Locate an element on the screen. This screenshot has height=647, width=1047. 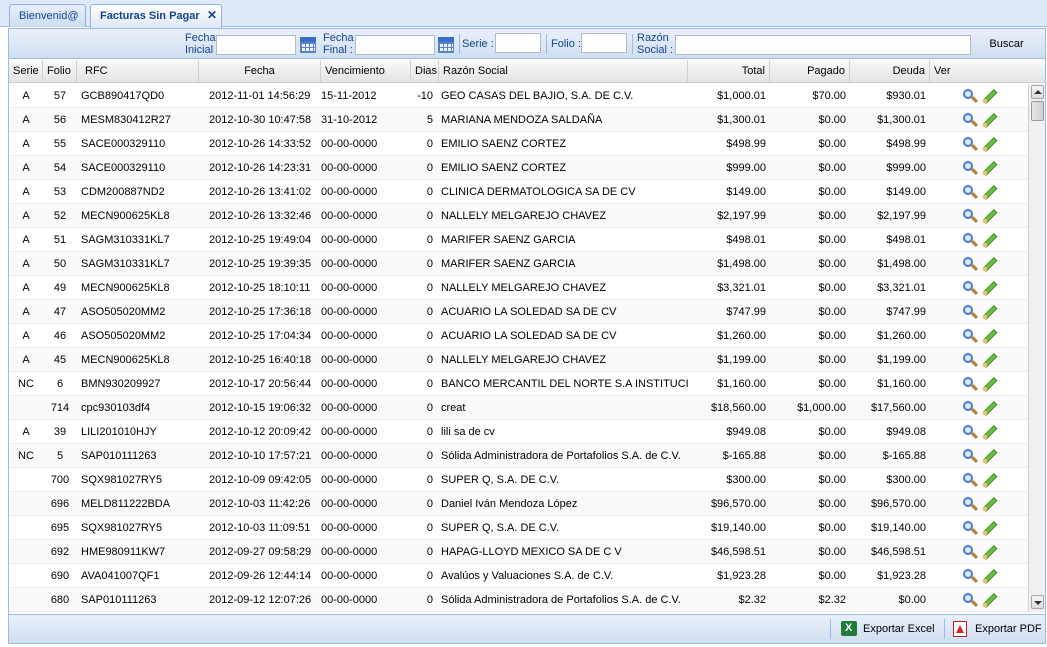
col-deuda-header: Deuda is located at coordinates (890, 71).